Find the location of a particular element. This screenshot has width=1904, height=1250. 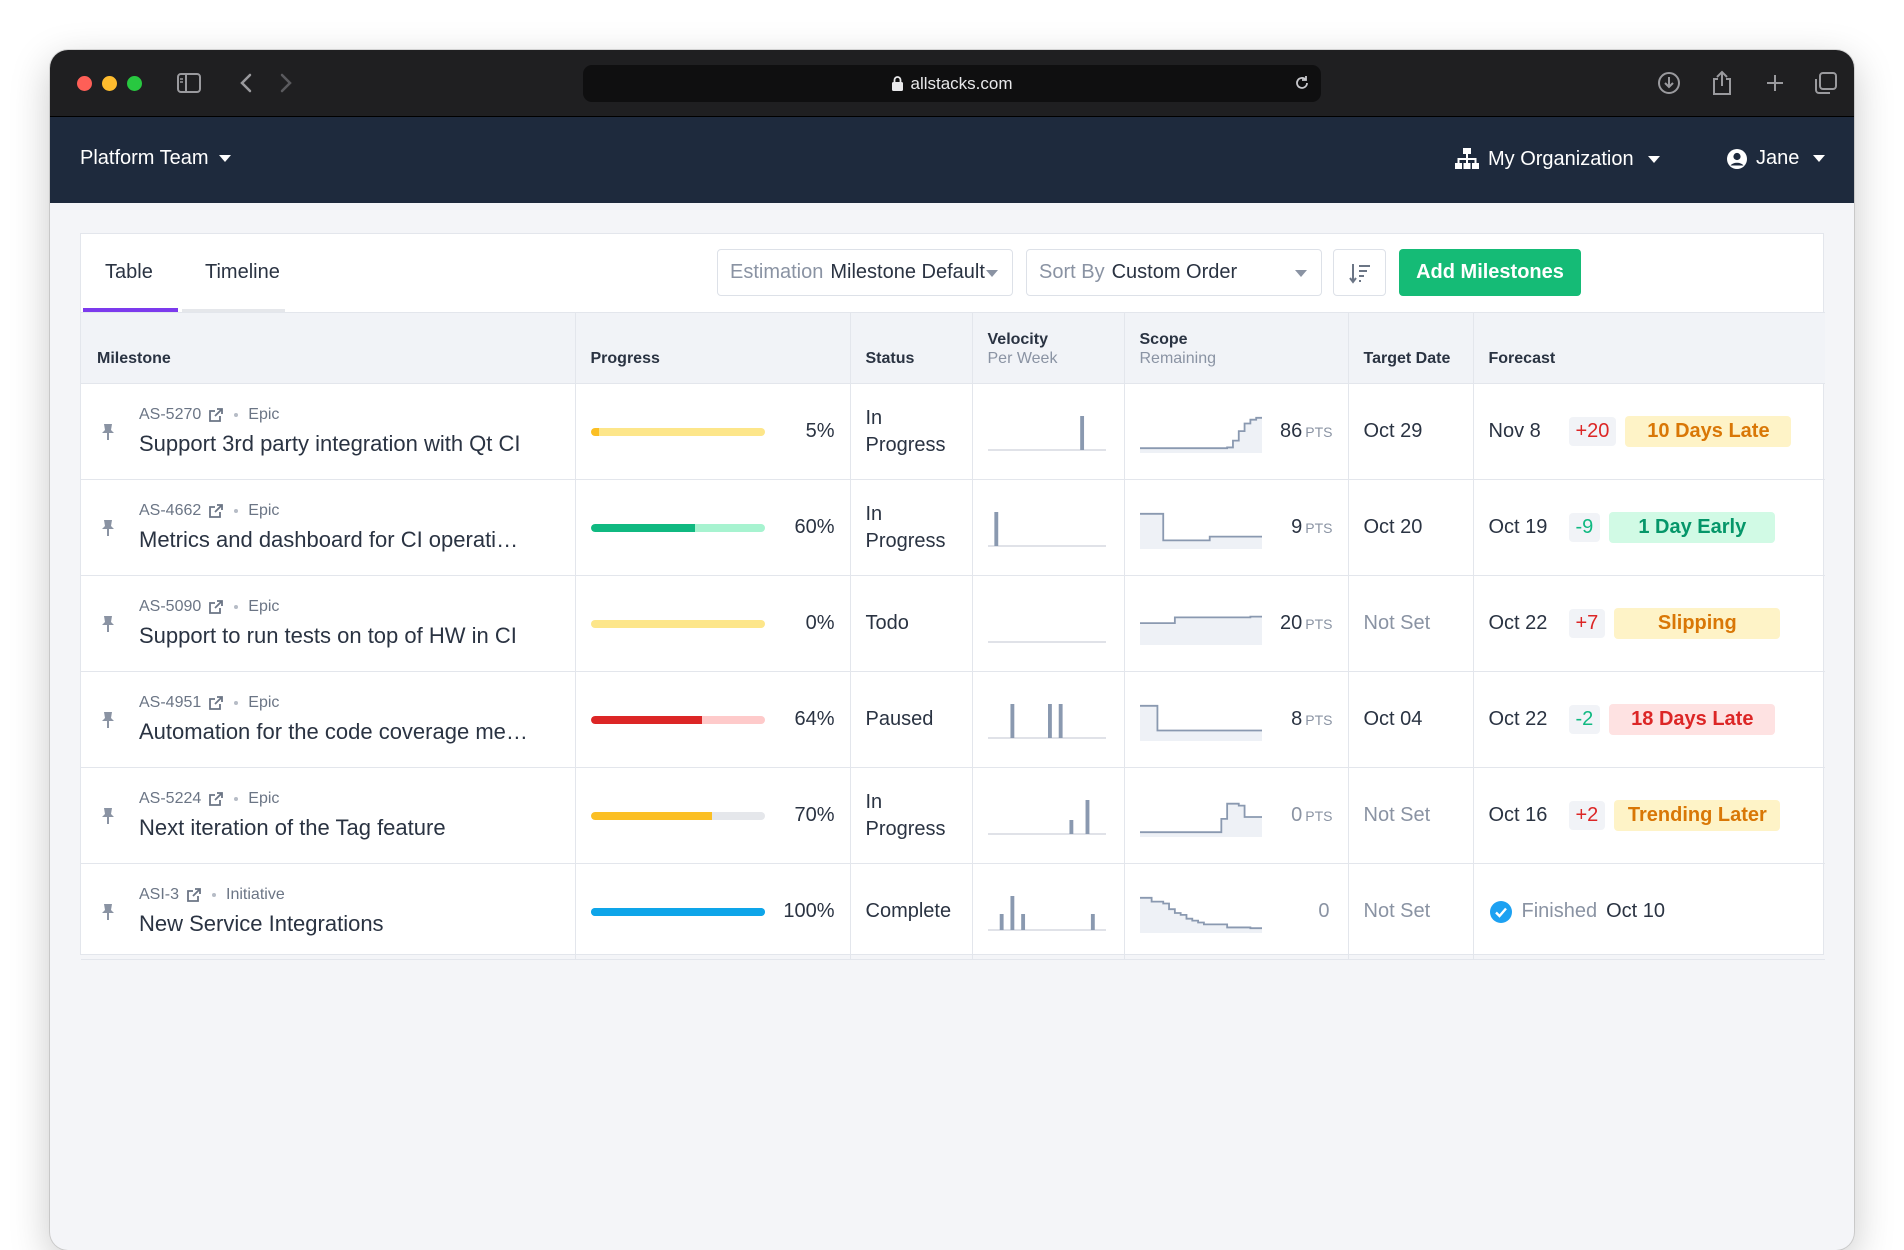

progress-cell: 64% is located at coordinates (712, 719).